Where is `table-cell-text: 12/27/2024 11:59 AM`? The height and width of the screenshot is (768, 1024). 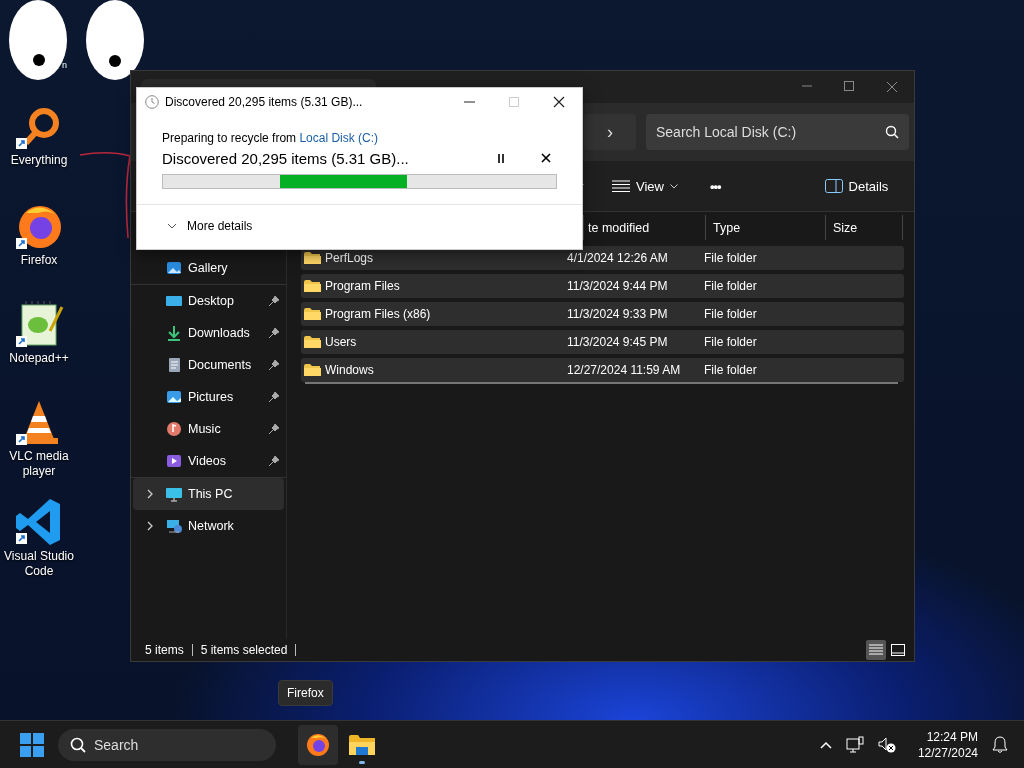 table-cell-text: 12/27/2024 11:59 AM is located at coordinates (624, 370).